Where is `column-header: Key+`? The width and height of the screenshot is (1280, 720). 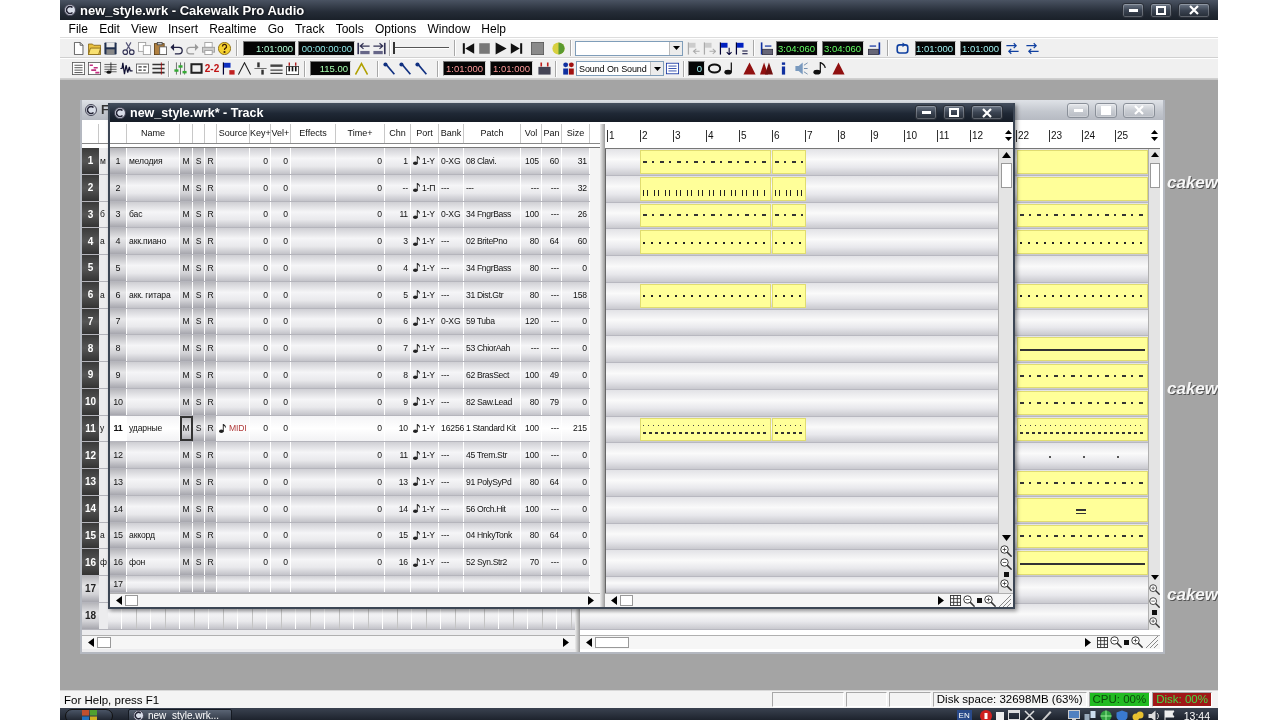
column-header: Key+ is located at coordinates (260, 133).